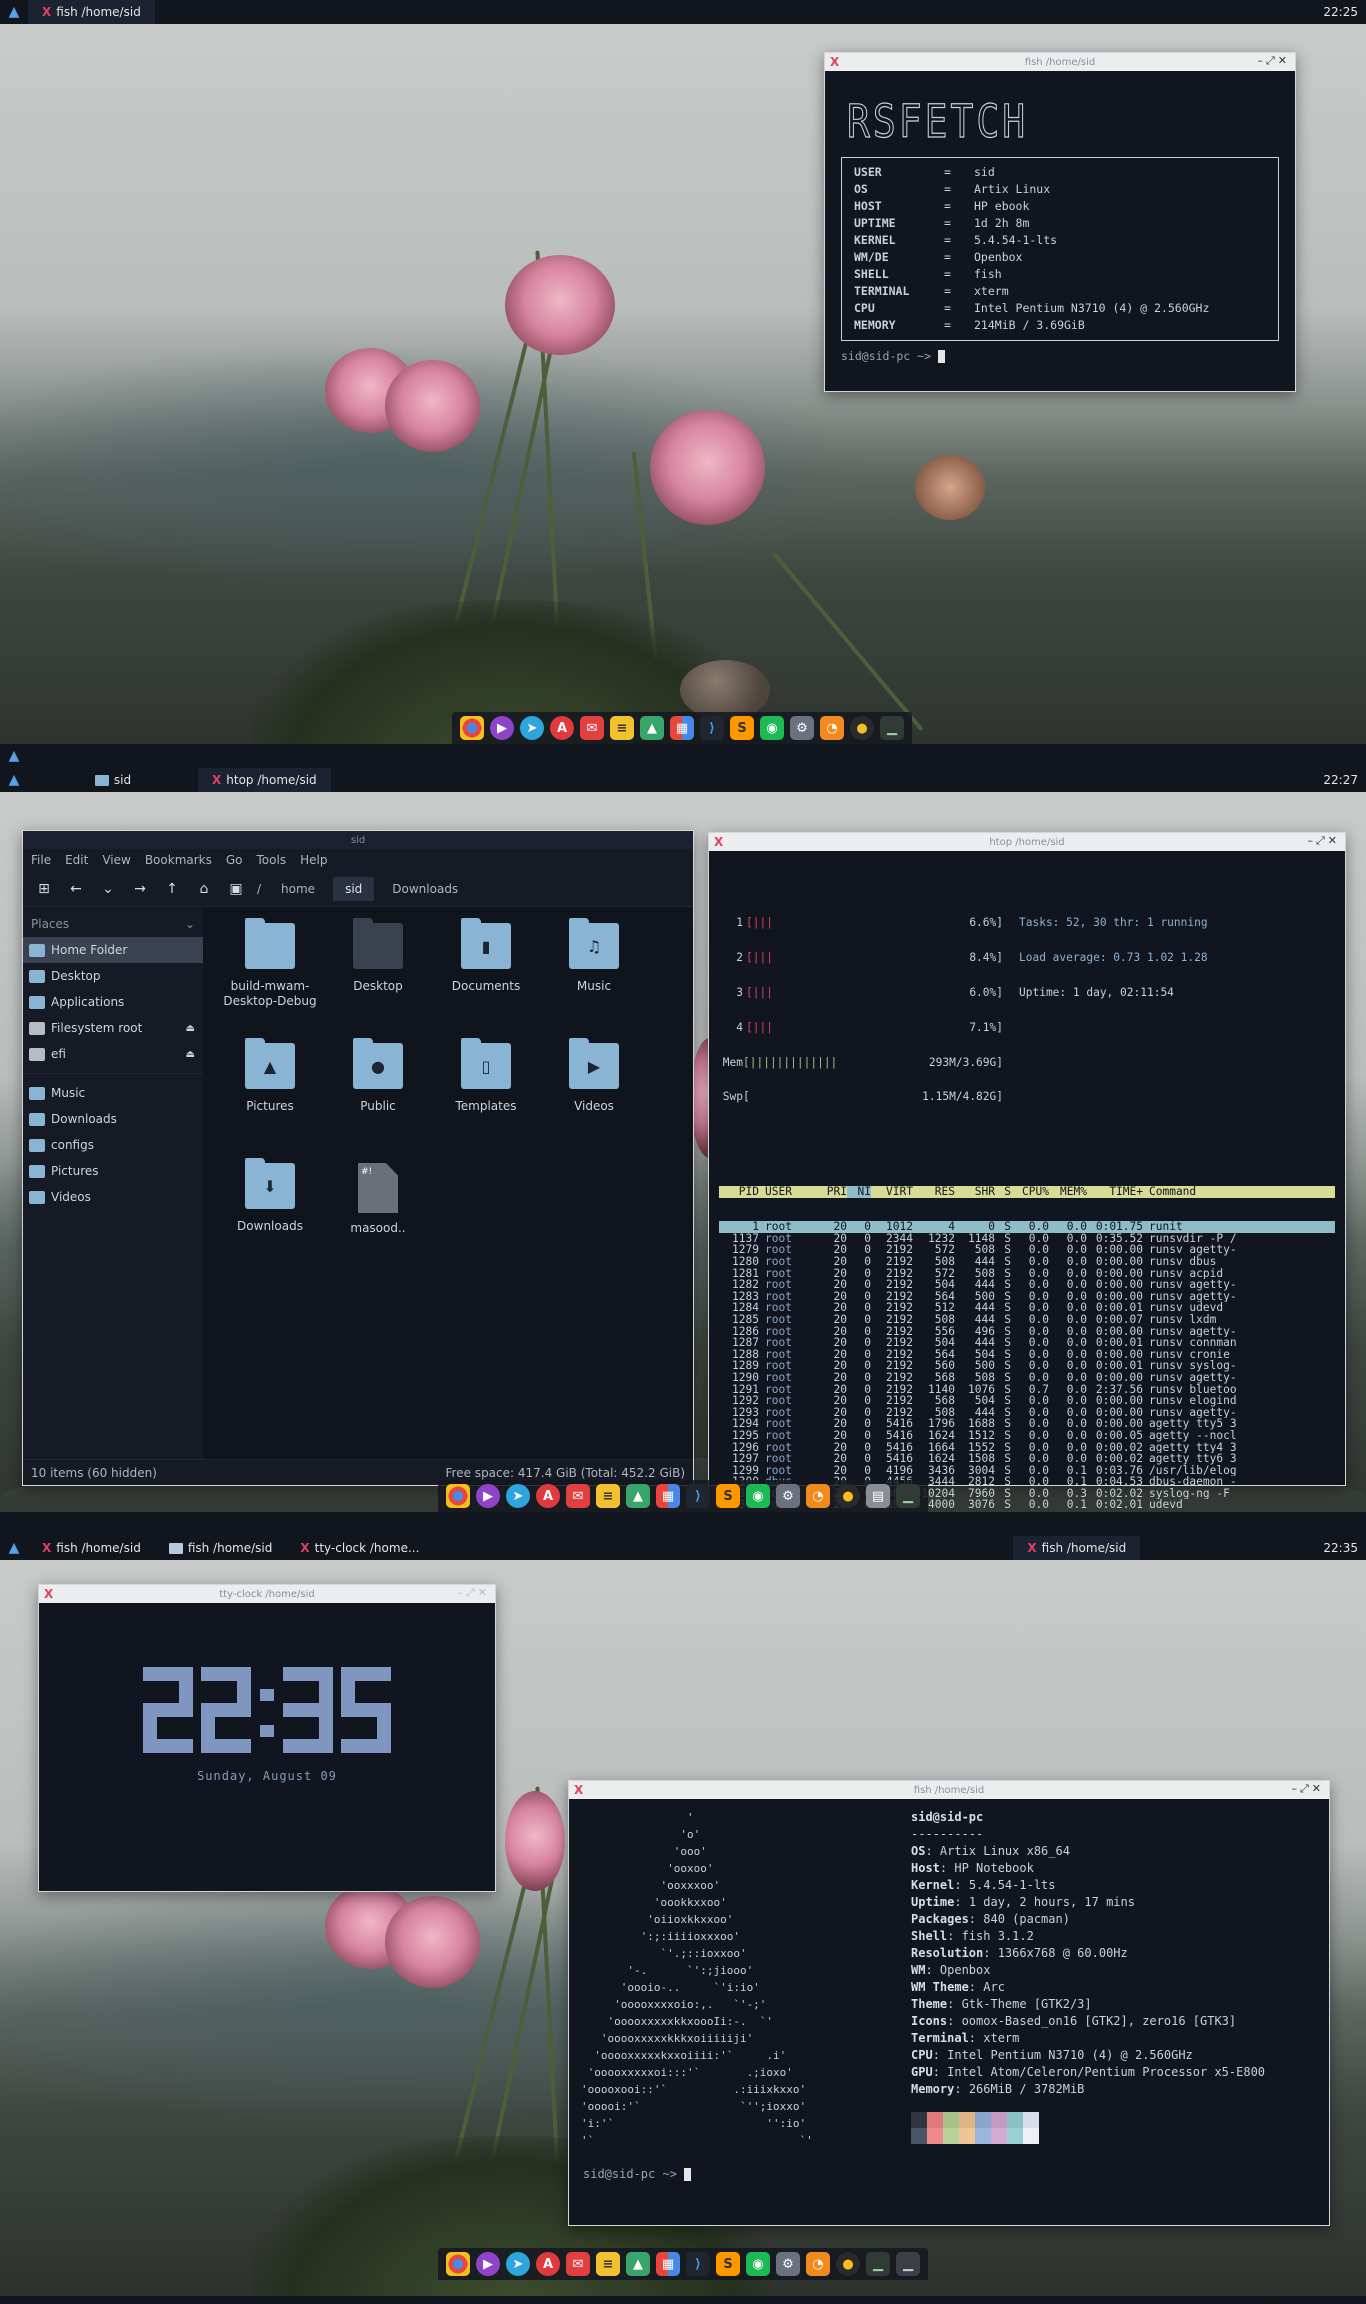  I want to click on mail-icon: ✉, so click(578, 1496).